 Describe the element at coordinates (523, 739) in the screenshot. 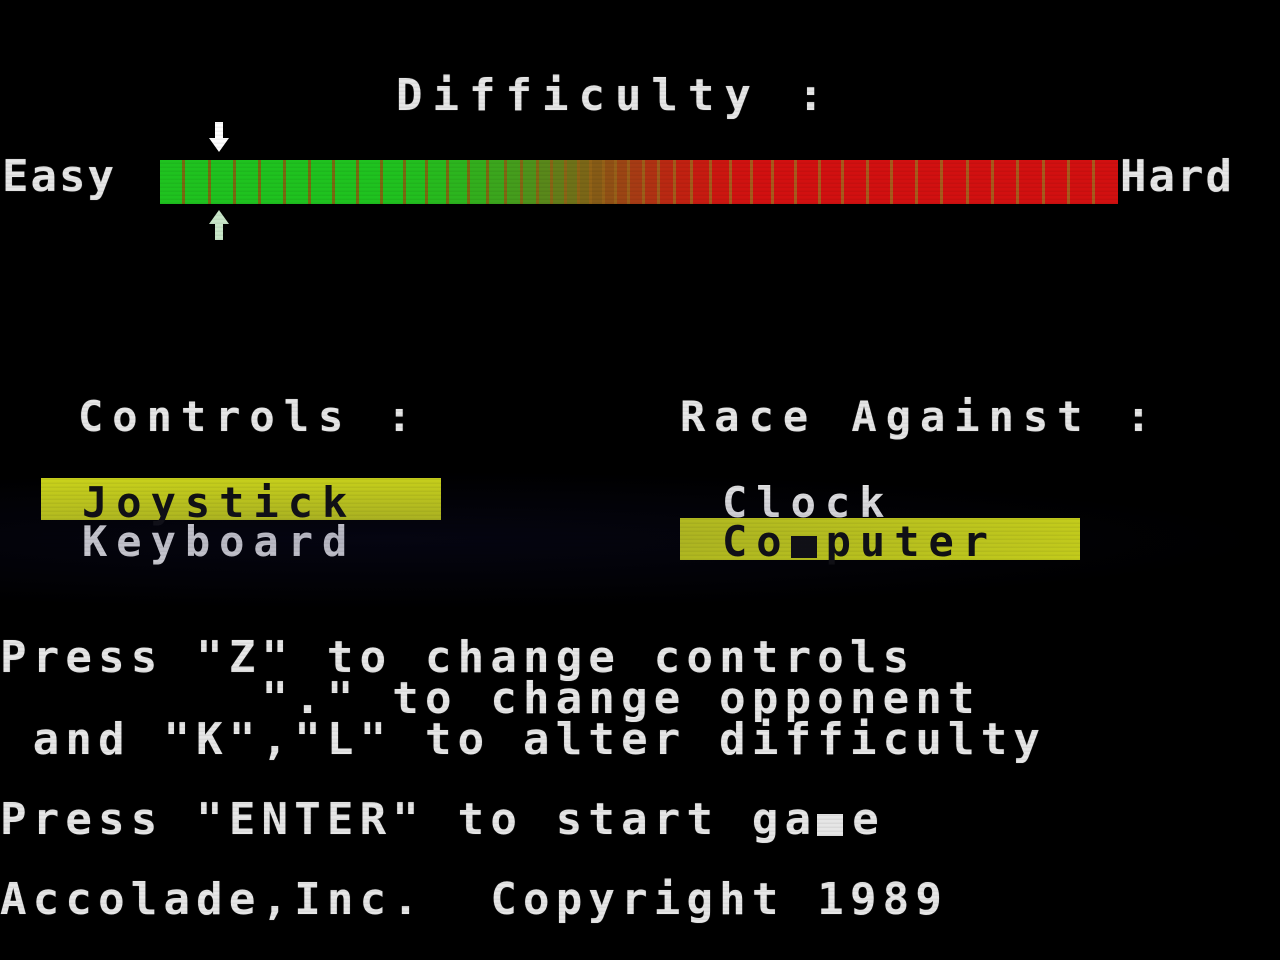

I see `instruction-line-difficulty: and "K","L" to alter difficulty` at that location.